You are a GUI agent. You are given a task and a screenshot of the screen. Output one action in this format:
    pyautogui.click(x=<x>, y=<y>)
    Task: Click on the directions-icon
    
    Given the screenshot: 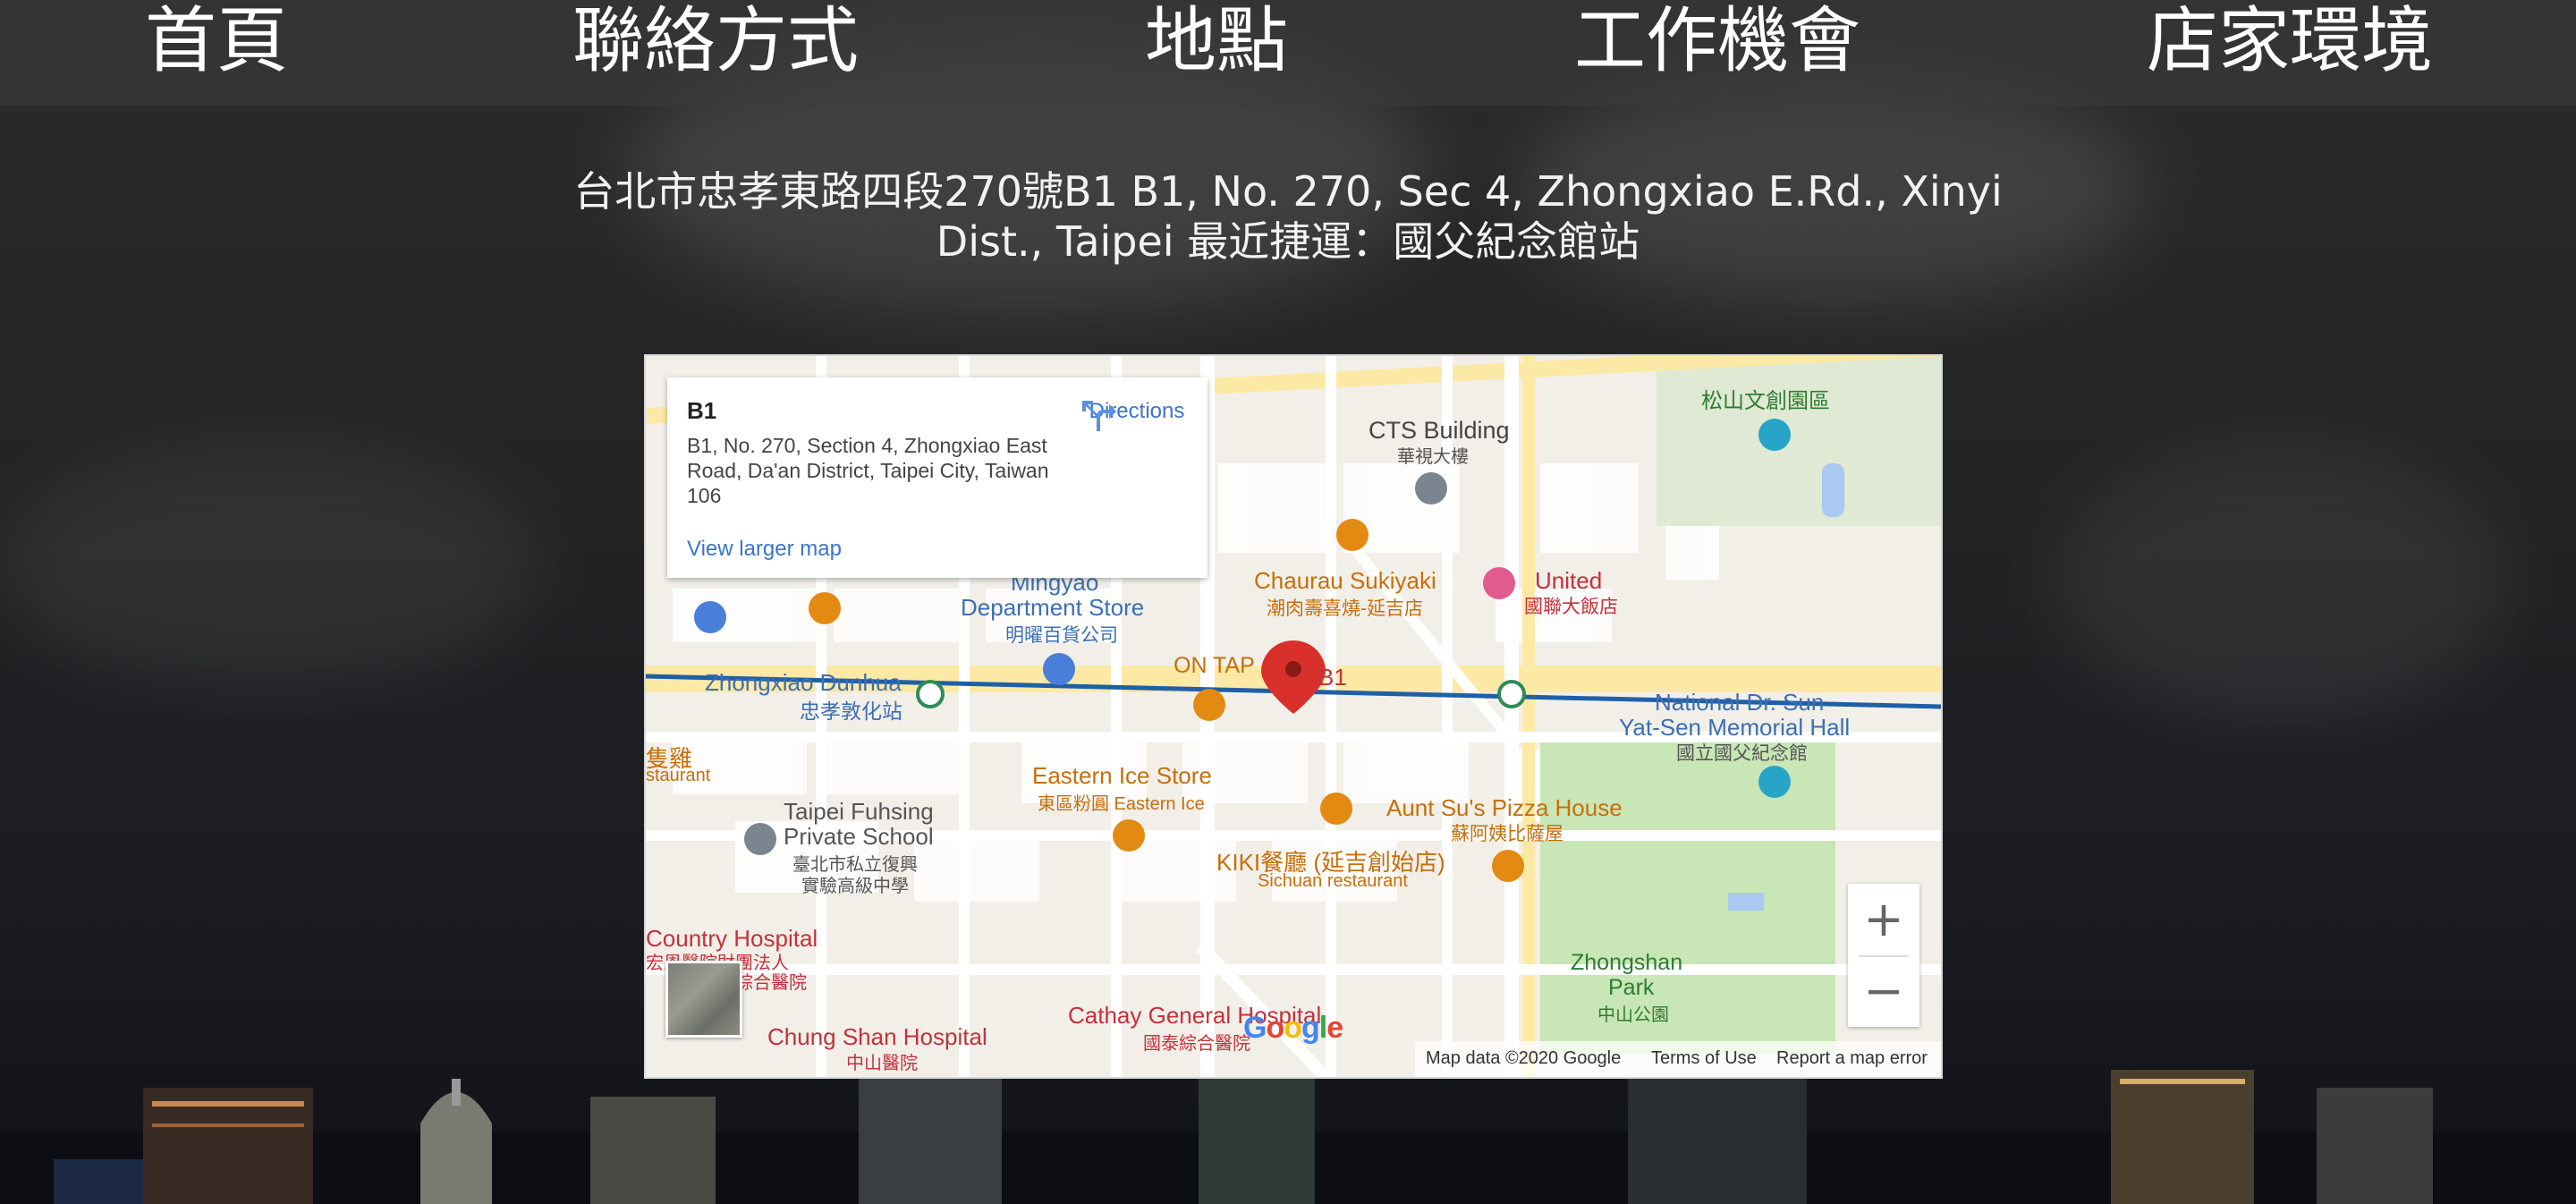 What is the action you would take?
    pyautogui.click(x=1099, y=416)
    